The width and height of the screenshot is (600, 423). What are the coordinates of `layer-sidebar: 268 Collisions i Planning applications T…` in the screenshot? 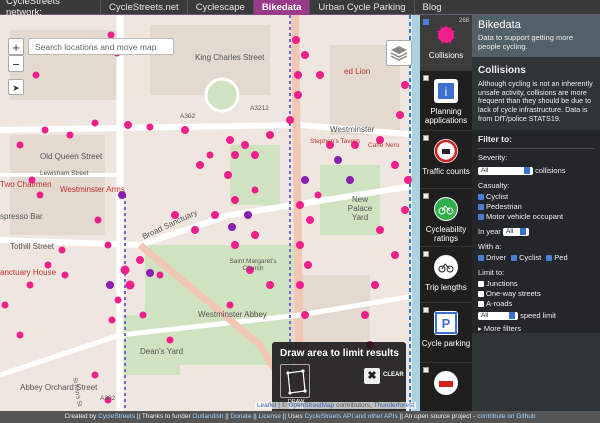 It's located at (446, 213).